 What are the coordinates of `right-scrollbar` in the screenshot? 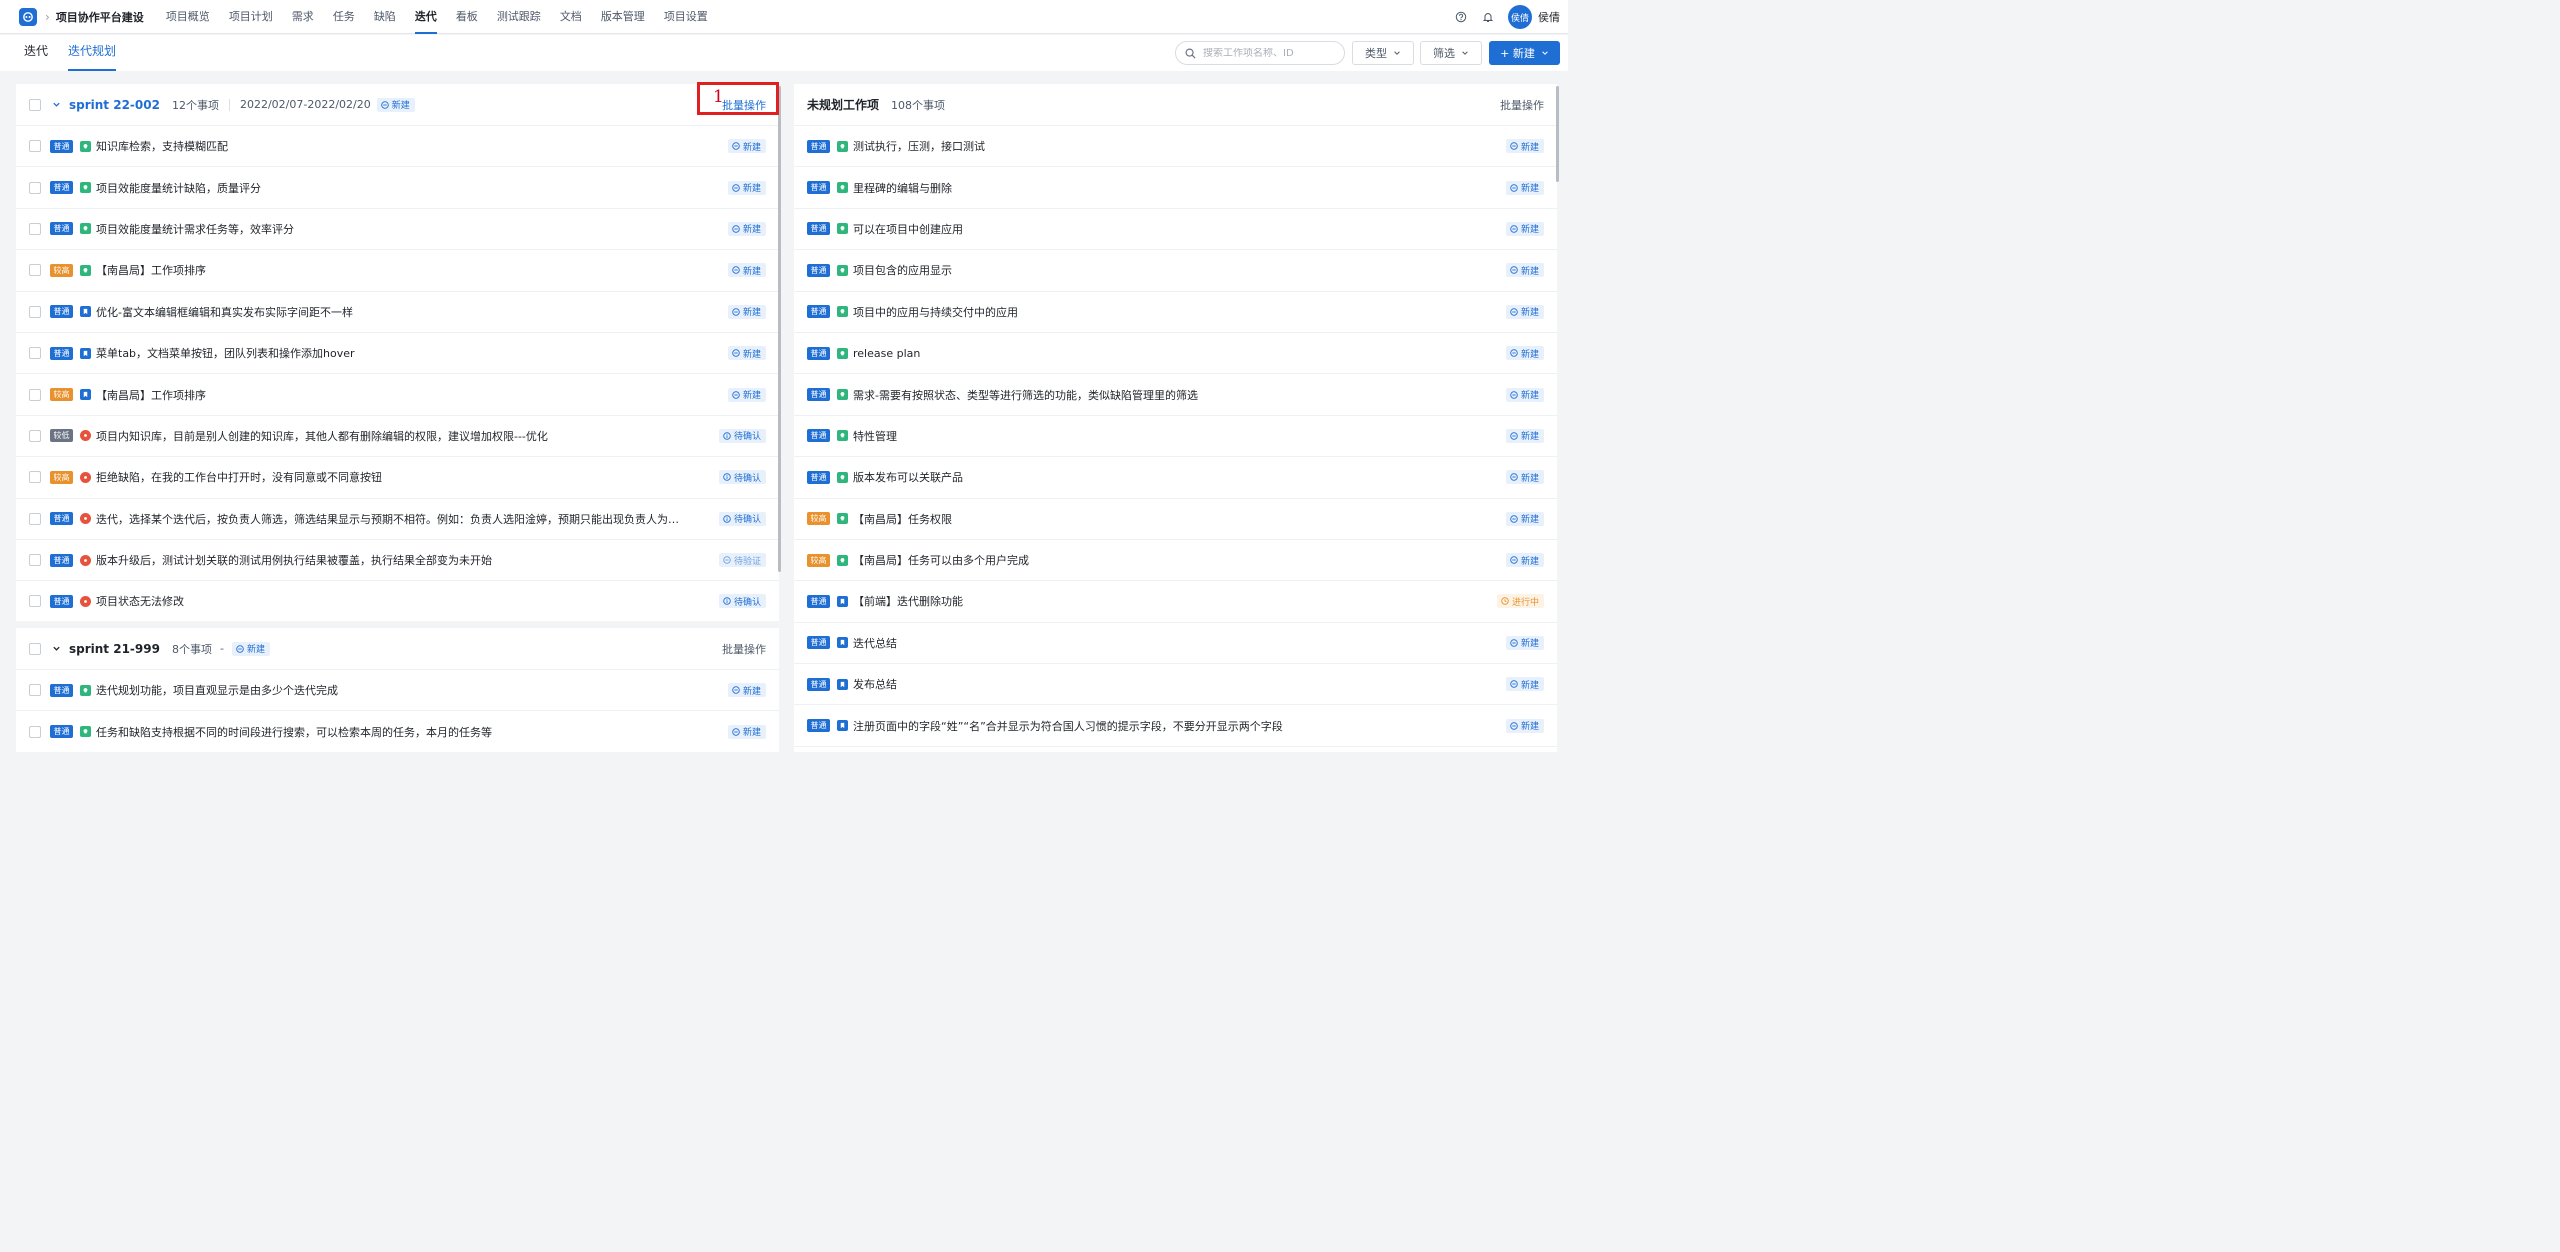 It's located at (1557, 134).